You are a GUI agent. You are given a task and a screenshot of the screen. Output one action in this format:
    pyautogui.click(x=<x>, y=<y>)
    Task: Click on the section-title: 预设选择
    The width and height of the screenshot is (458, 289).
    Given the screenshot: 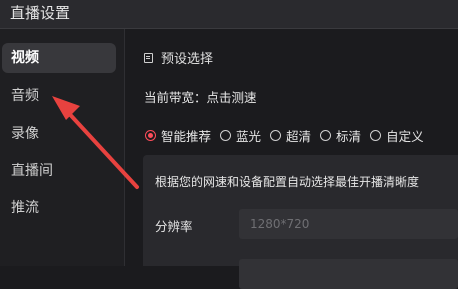 What is the action you would take?
    pyautogui.click(x=187, y=59)
    